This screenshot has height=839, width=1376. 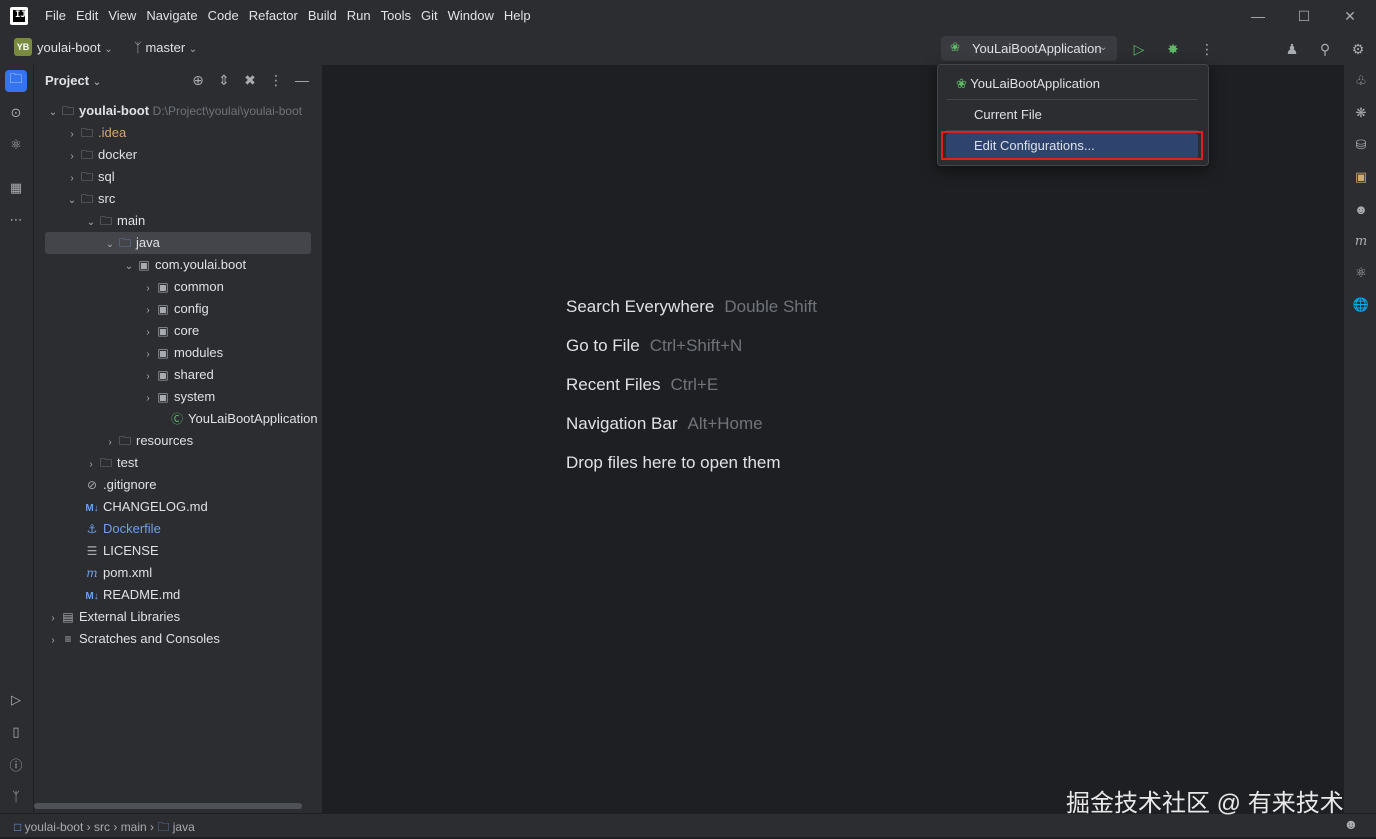 What do you see at coordinates (178, 397) in the screenshot?
I see `tree-item-system: › ▣ system` at bounding box center [178, 397].